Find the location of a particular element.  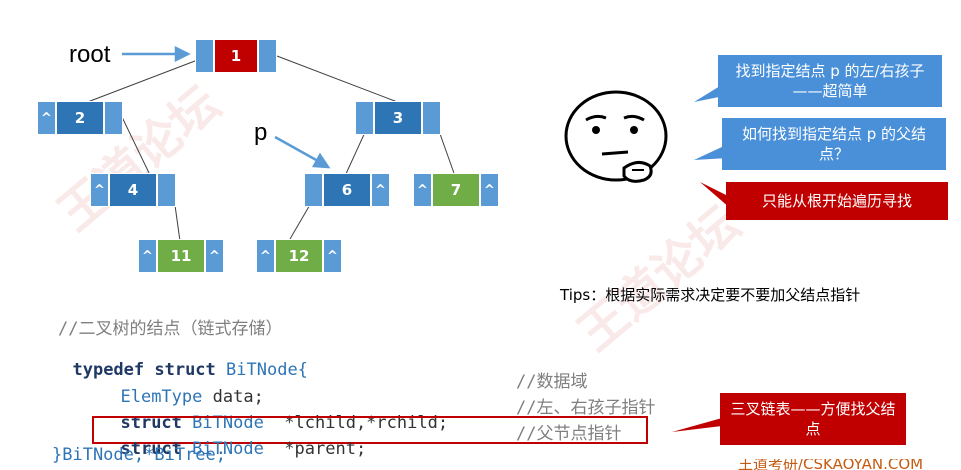

code-line-end: }BiTNode,*BiTree; is located at coordinates (139, 455).